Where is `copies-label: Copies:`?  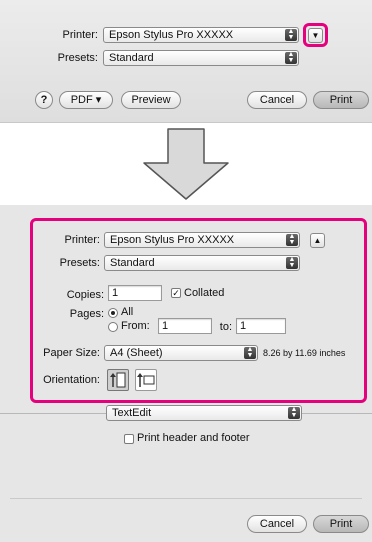
copies-label: Copies: is located at coordinates (85, 295).